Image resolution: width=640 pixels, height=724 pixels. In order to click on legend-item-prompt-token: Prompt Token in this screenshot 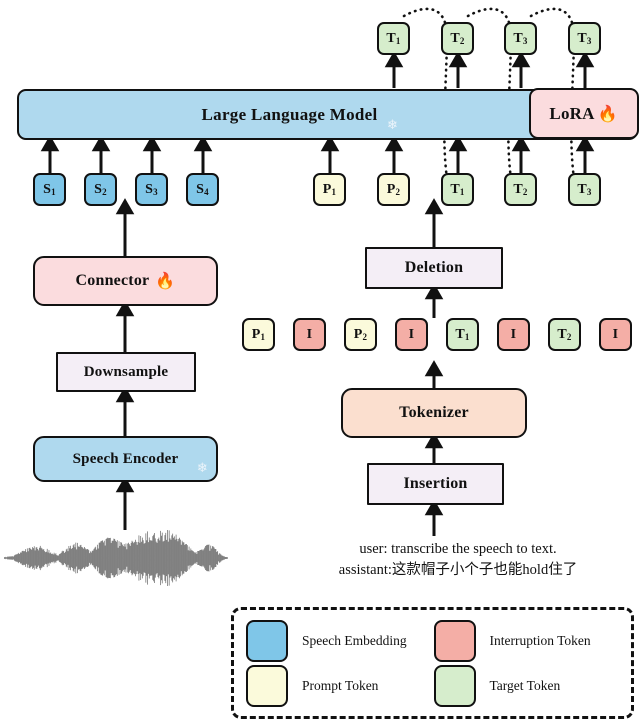, I will do `click(340, 685)`.